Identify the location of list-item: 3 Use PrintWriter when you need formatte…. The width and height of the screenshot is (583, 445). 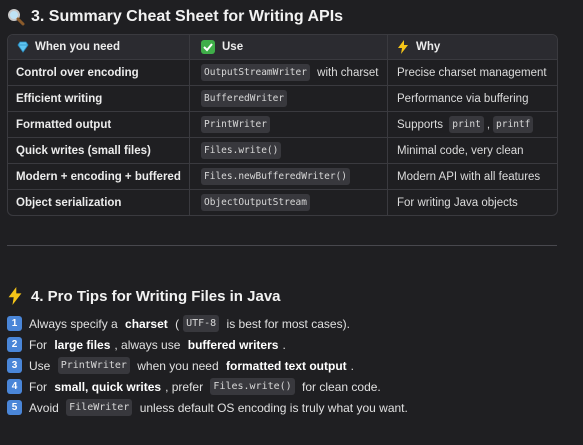
(287, 365).